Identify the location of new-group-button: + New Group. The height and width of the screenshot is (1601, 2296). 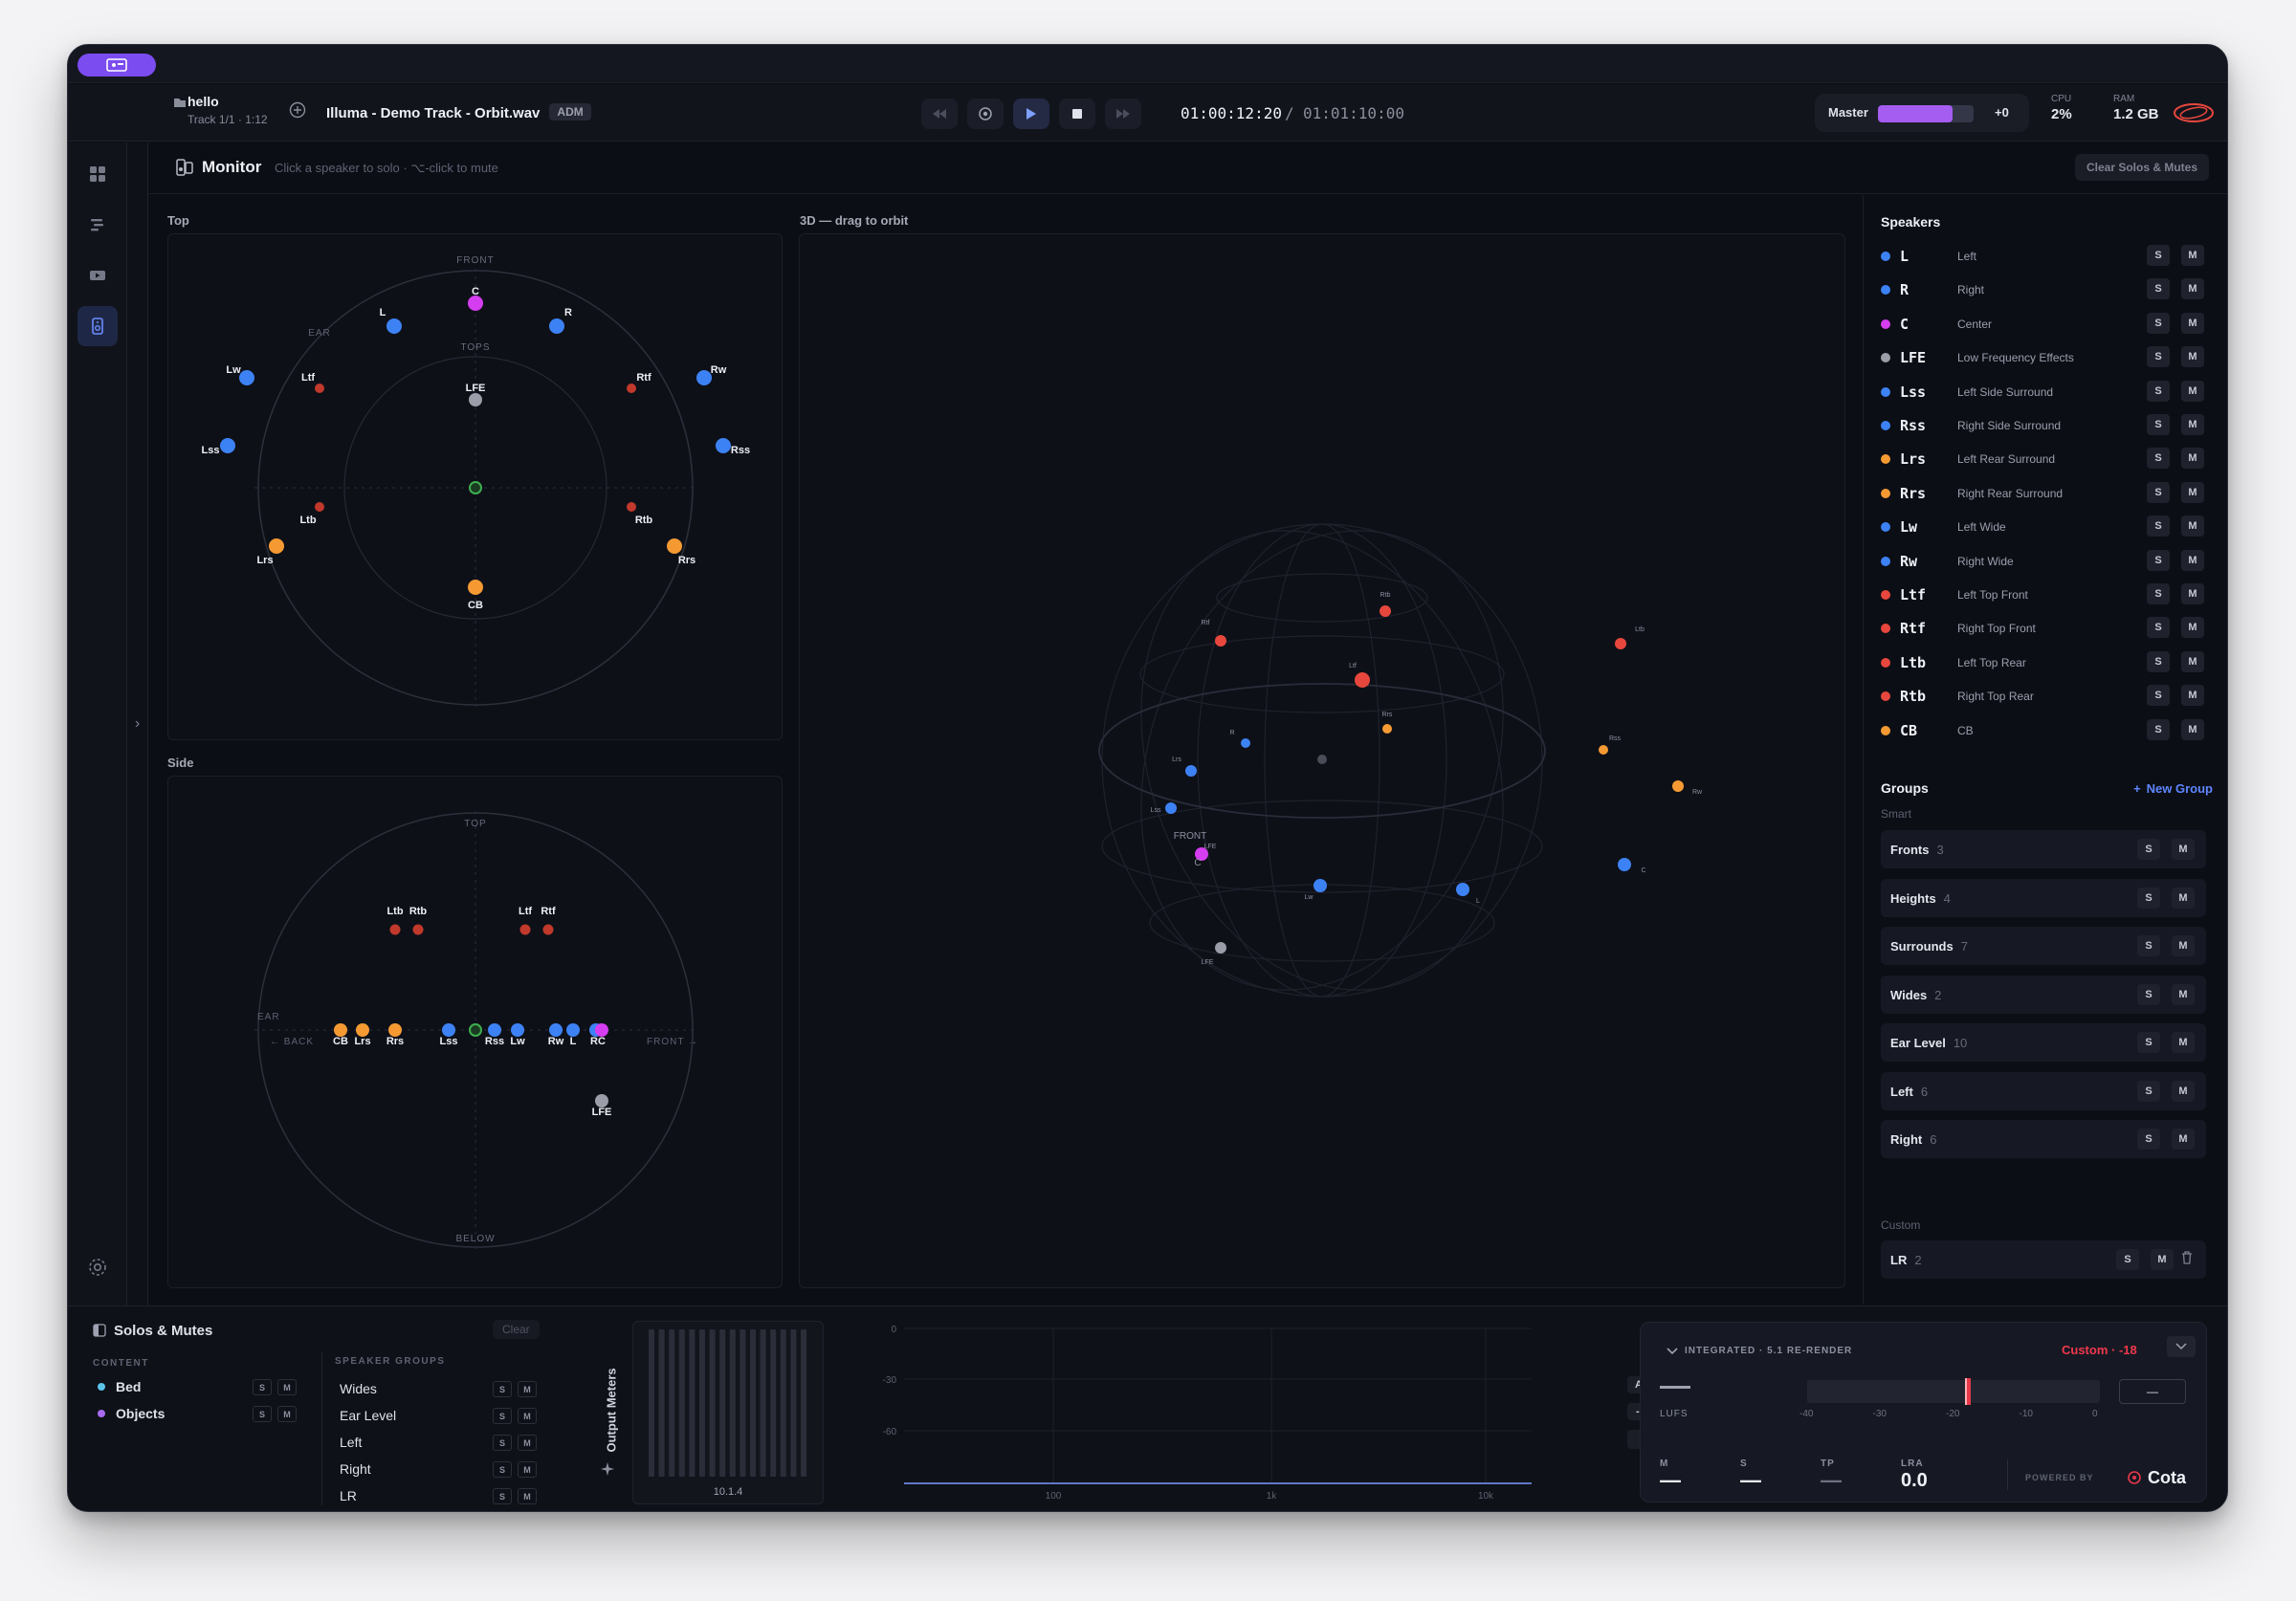
(2173, 789).